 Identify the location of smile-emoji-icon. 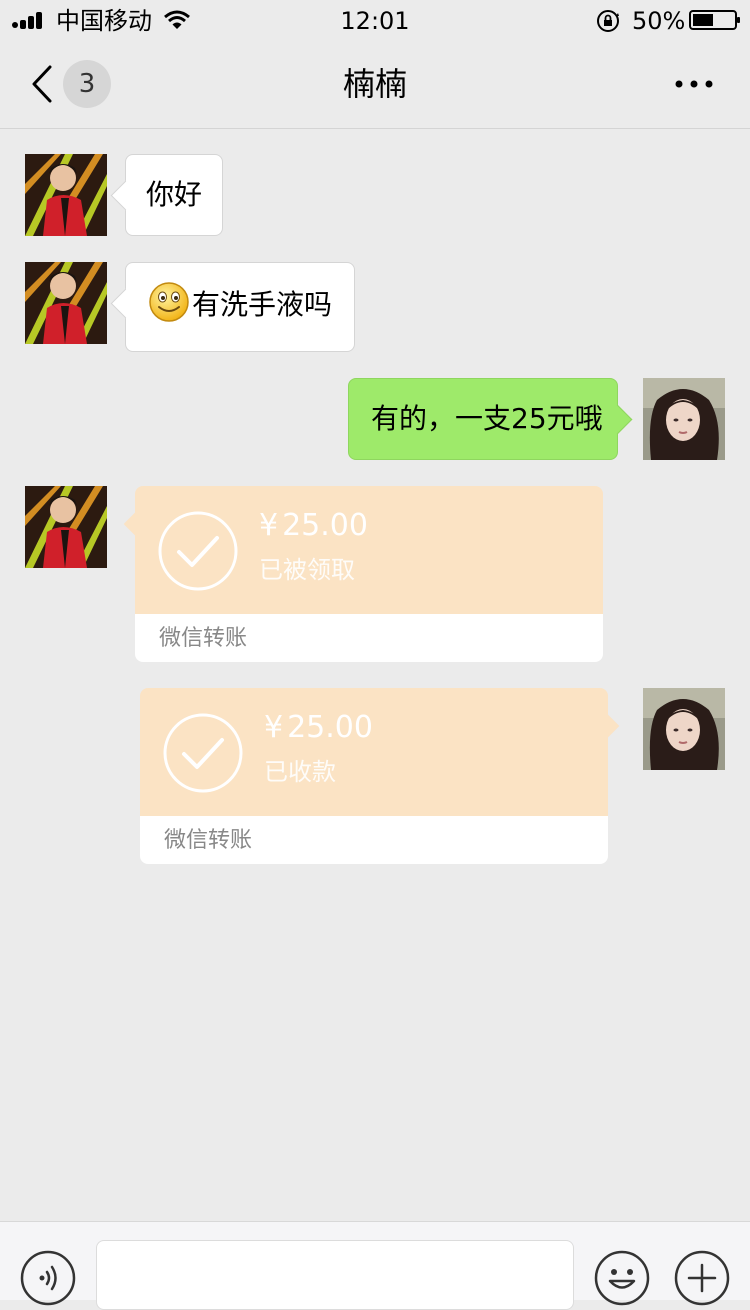
(169, 302).